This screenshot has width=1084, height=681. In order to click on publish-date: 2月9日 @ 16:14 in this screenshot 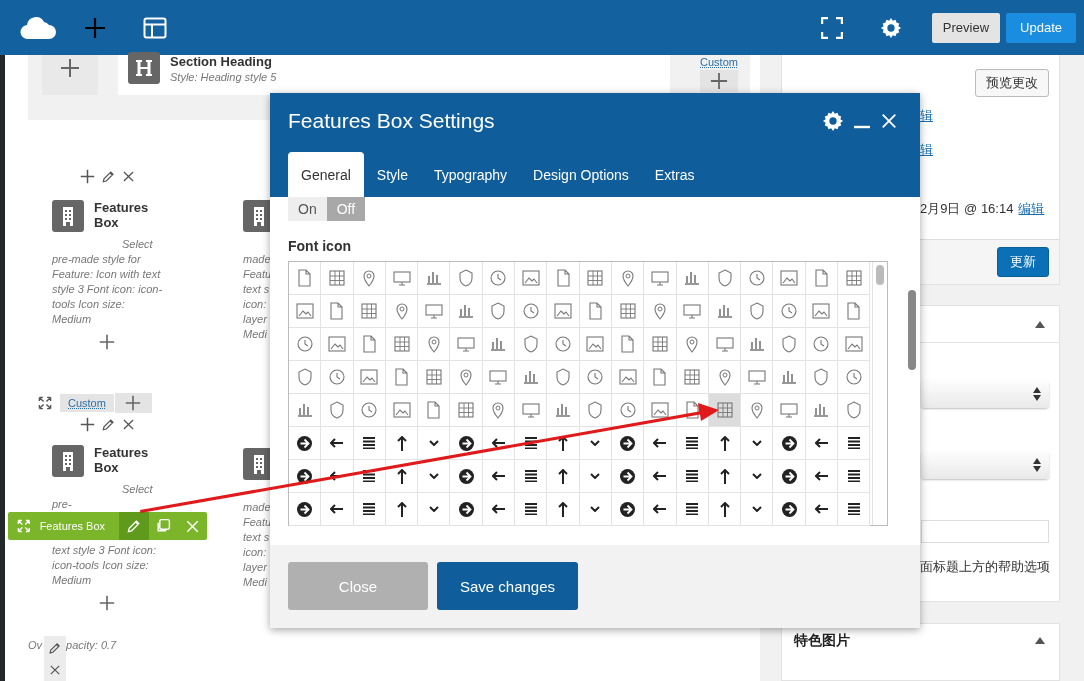, I will do `click(967, 209)`.